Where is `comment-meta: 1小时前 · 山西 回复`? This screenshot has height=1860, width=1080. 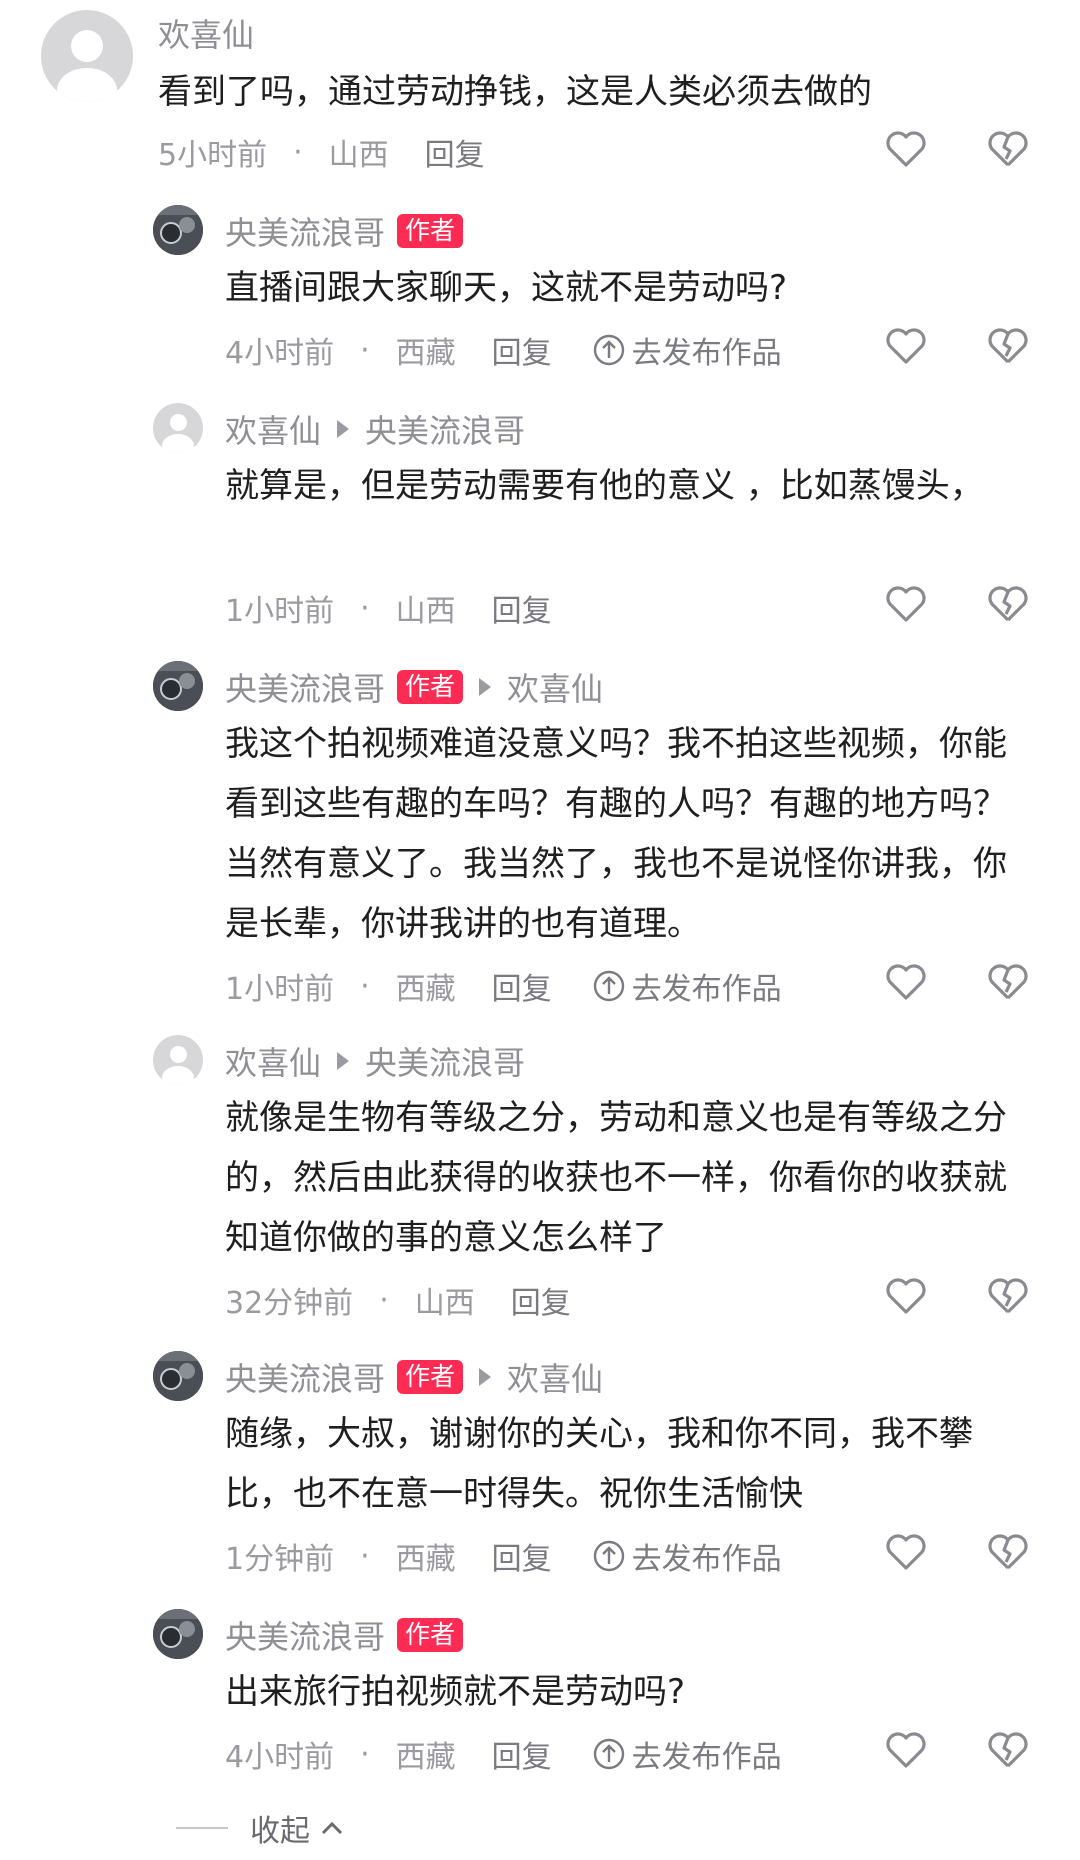 comment-meta: 1小时前 · 山西 回复 is located at coordinates (388, 608).